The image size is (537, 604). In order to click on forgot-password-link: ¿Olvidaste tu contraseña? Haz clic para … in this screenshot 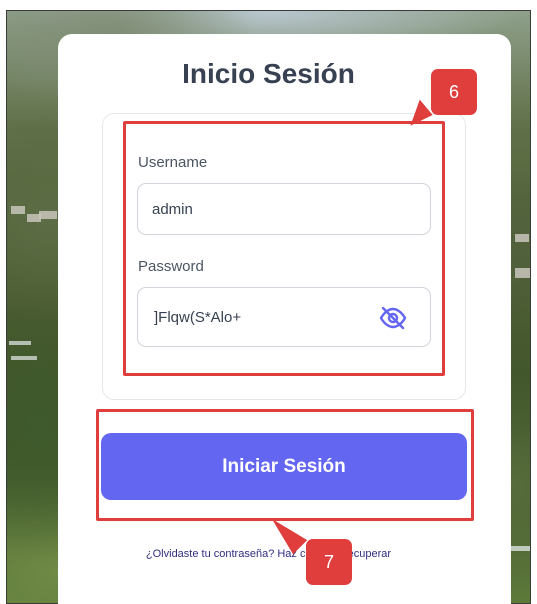, I will do `click(268, 554)`.